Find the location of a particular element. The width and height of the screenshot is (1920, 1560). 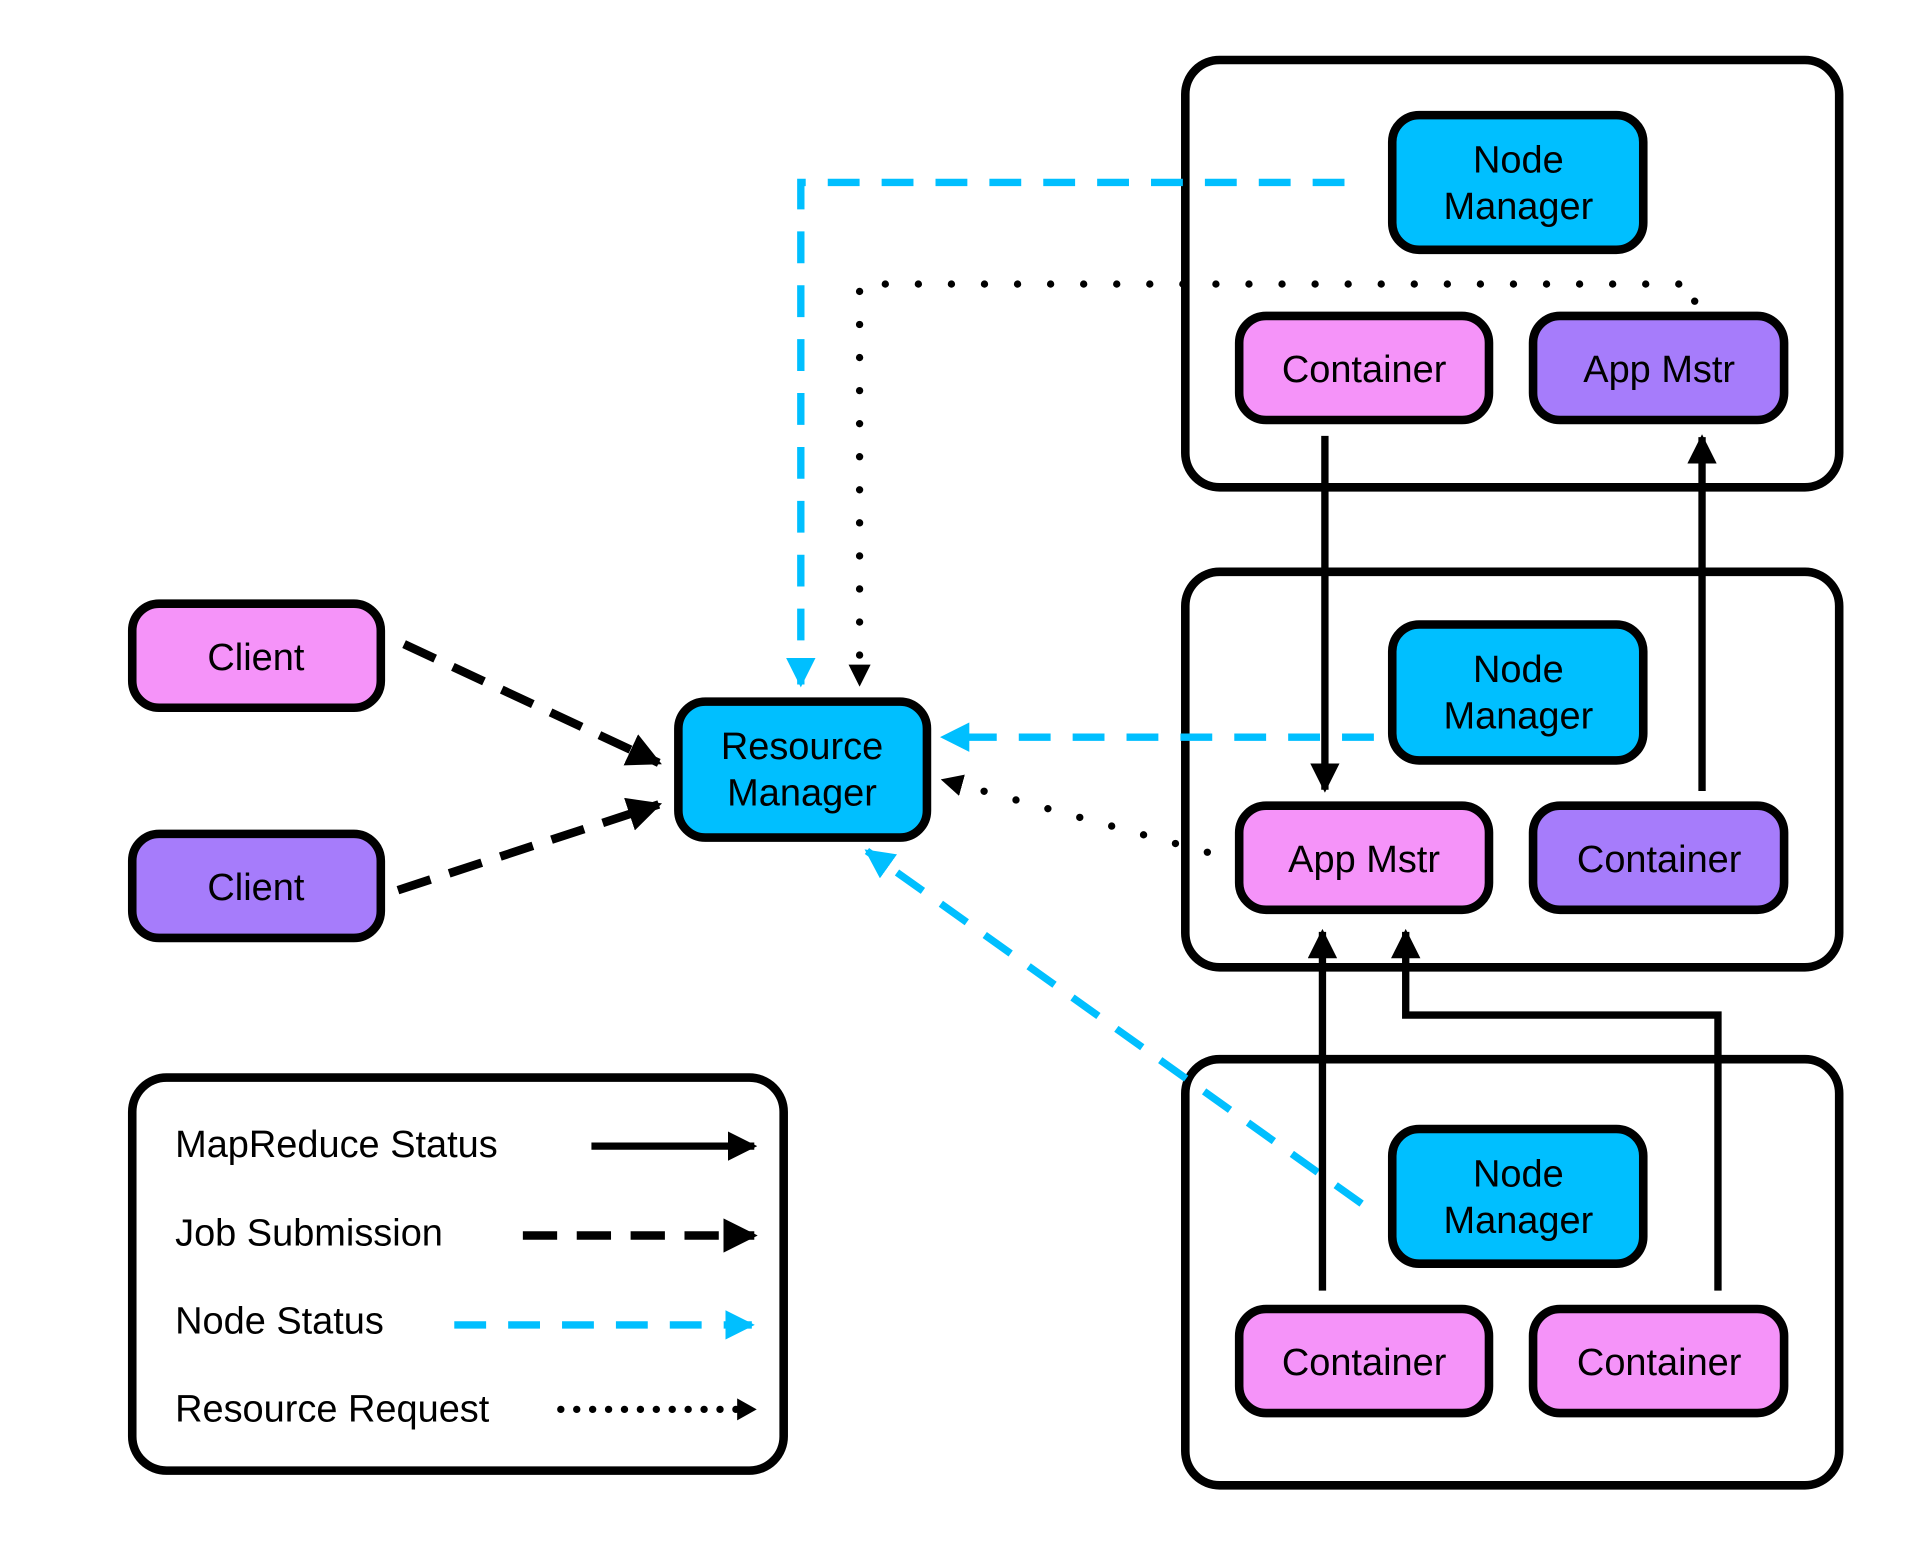

legend-label-mapreduce-status: MapReduce Status is located at coordinates (336, 1145).